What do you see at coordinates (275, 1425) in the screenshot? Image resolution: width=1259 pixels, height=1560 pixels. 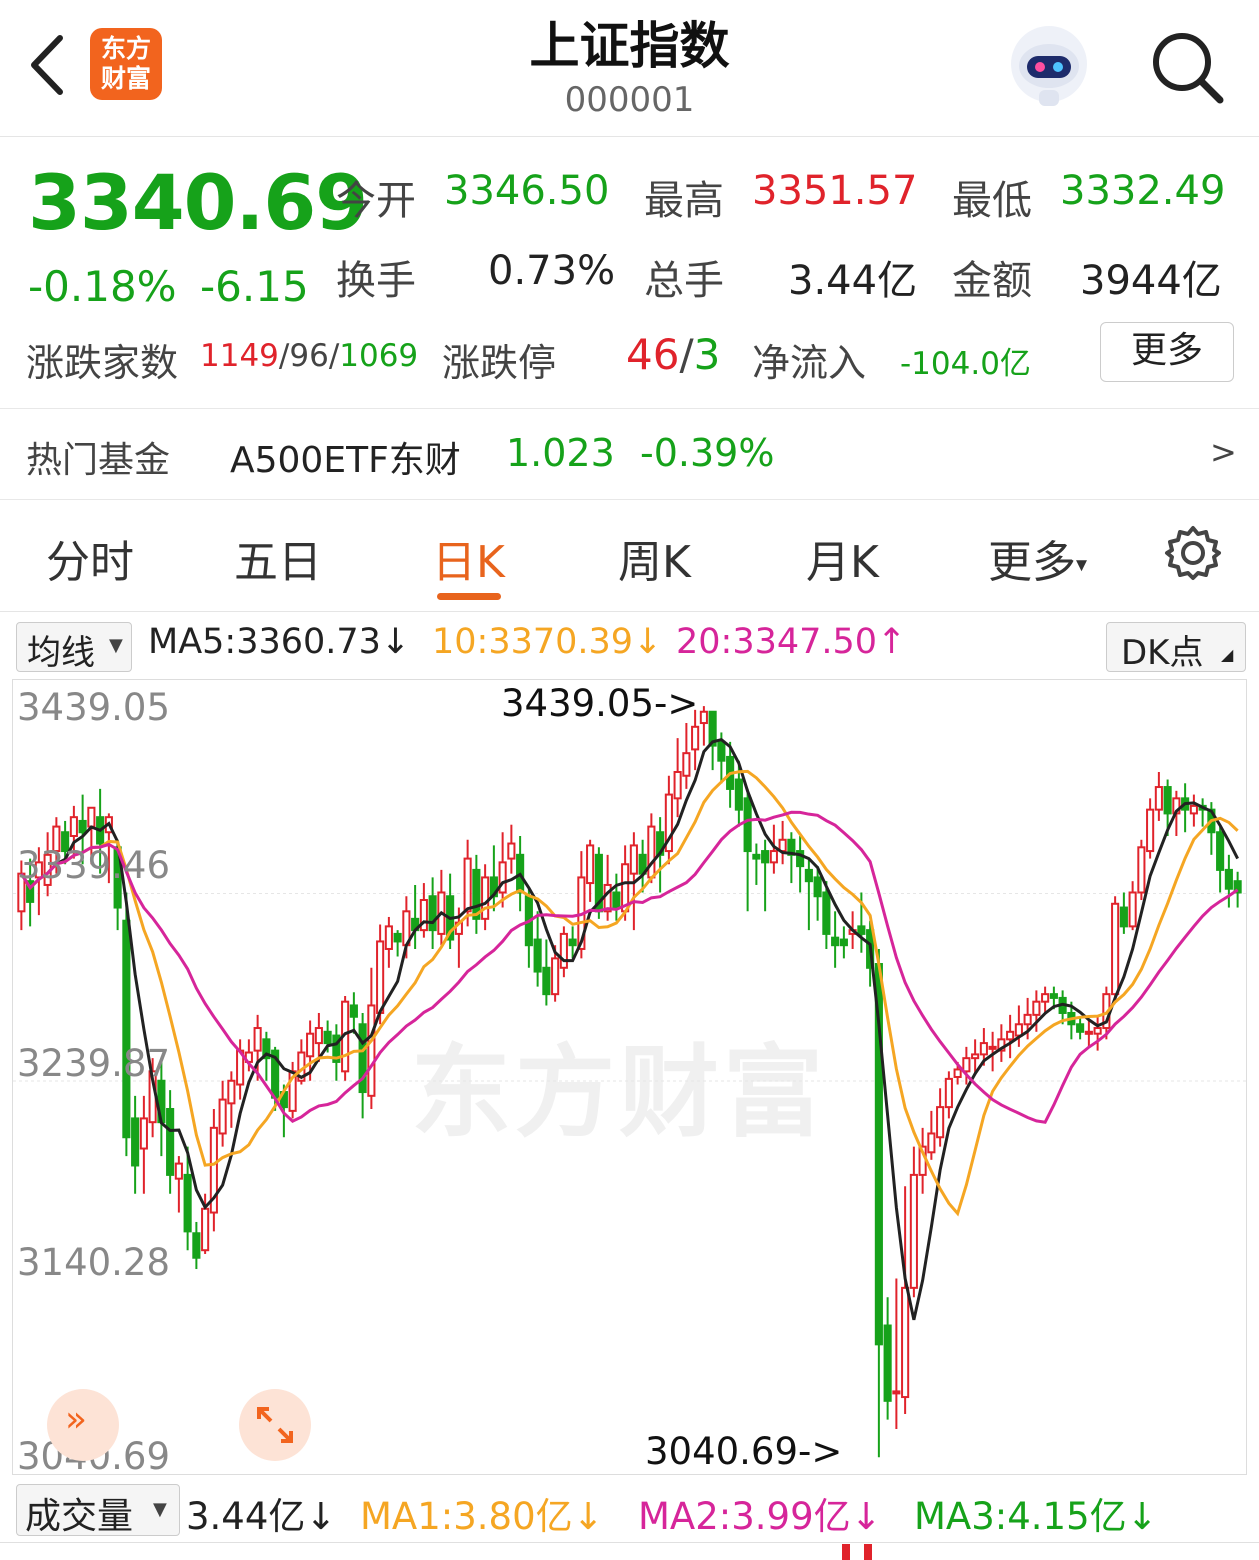 I see `fullscreen-button` at bounding box center [275, 1425].